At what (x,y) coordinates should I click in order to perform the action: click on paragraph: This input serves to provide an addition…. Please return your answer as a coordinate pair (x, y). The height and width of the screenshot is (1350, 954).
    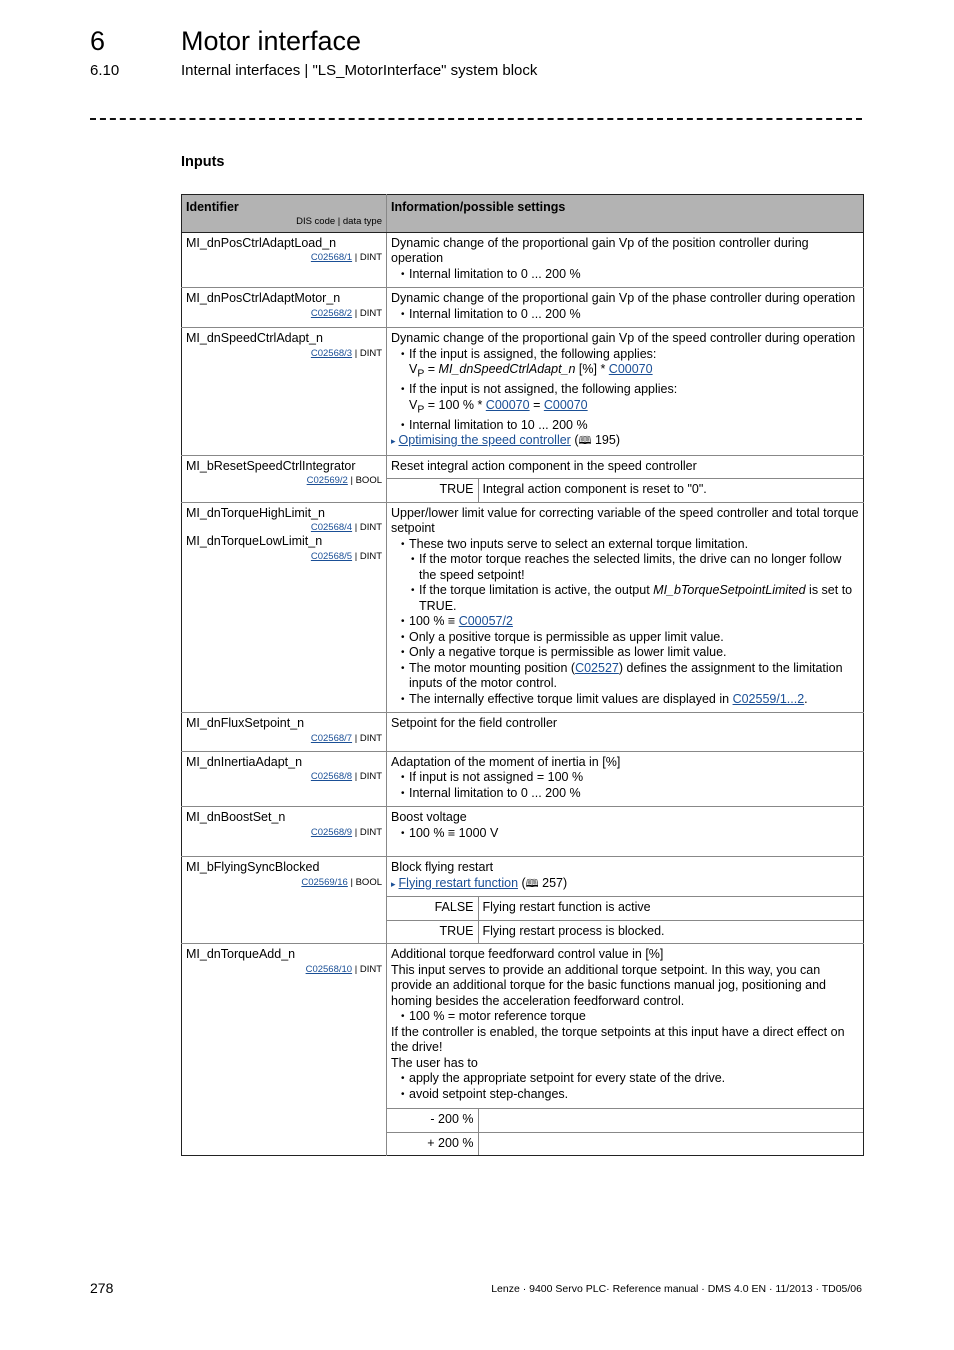
    Looking at the image, I should click on (609, 985).